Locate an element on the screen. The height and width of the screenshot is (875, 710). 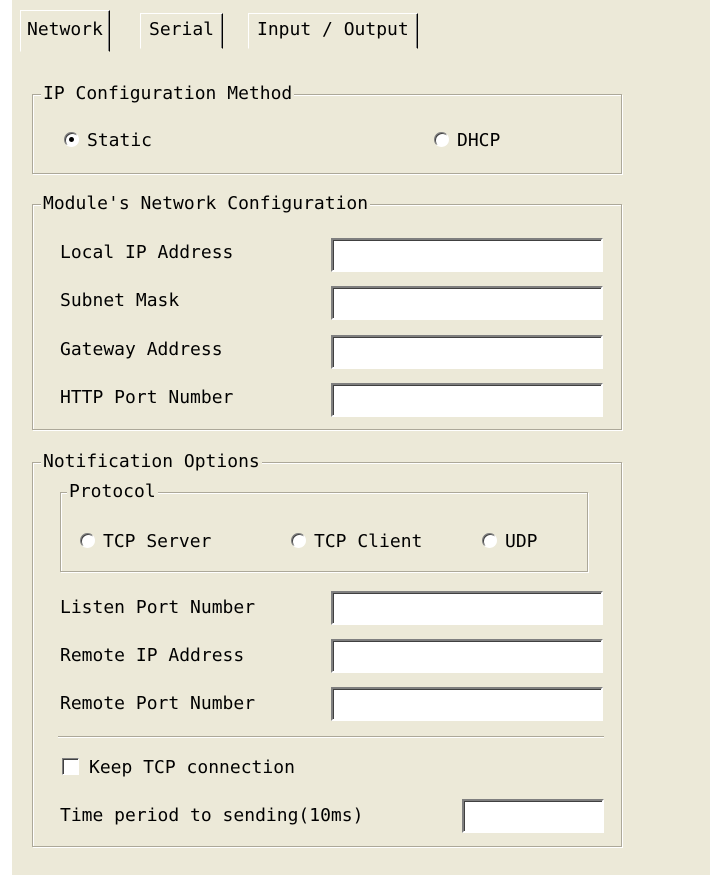
static-radio: Static is located at coordinates (108, 141).